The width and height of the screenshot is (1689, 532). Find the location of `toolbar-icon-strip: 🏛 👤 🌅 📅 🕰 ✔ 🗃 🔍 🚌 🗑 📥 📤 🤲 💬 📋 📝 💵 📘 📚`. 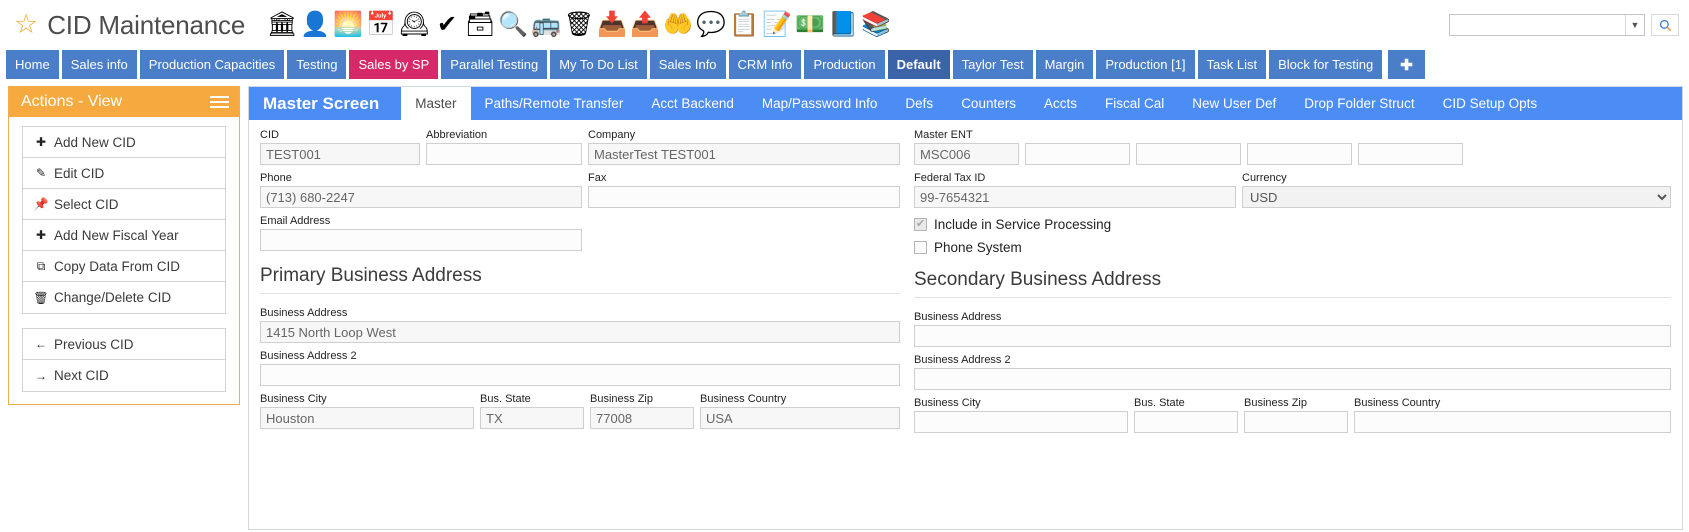

toolbar-icon-strip: 🏛 👤 🌅 📅 🕰 ✔ 🗃 🔍 🚌 🗑 📥 📤 🤲 💬 📋 📝 💵 📘 📚 is located at coordinates (579, 25).